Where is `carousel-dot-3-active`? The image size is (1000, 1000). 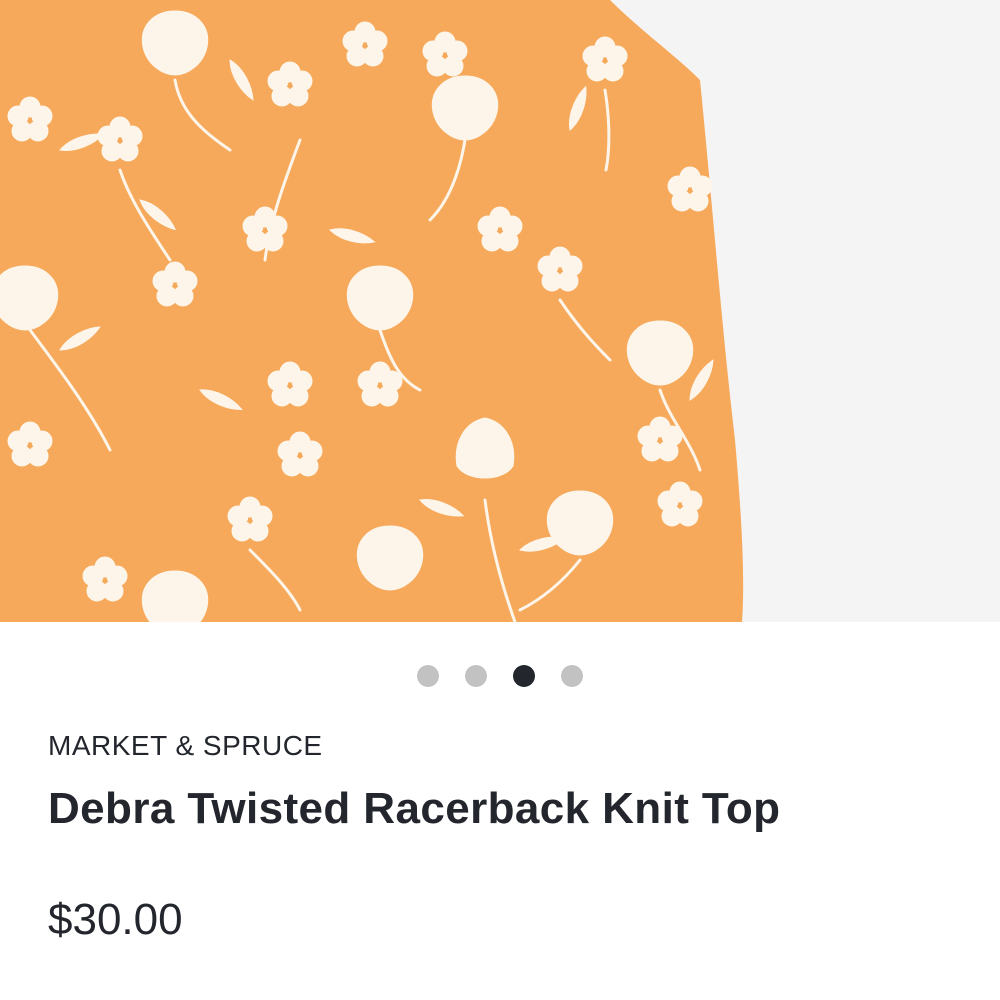 carousel-dot-3-active is located at coordinates (524, 676).